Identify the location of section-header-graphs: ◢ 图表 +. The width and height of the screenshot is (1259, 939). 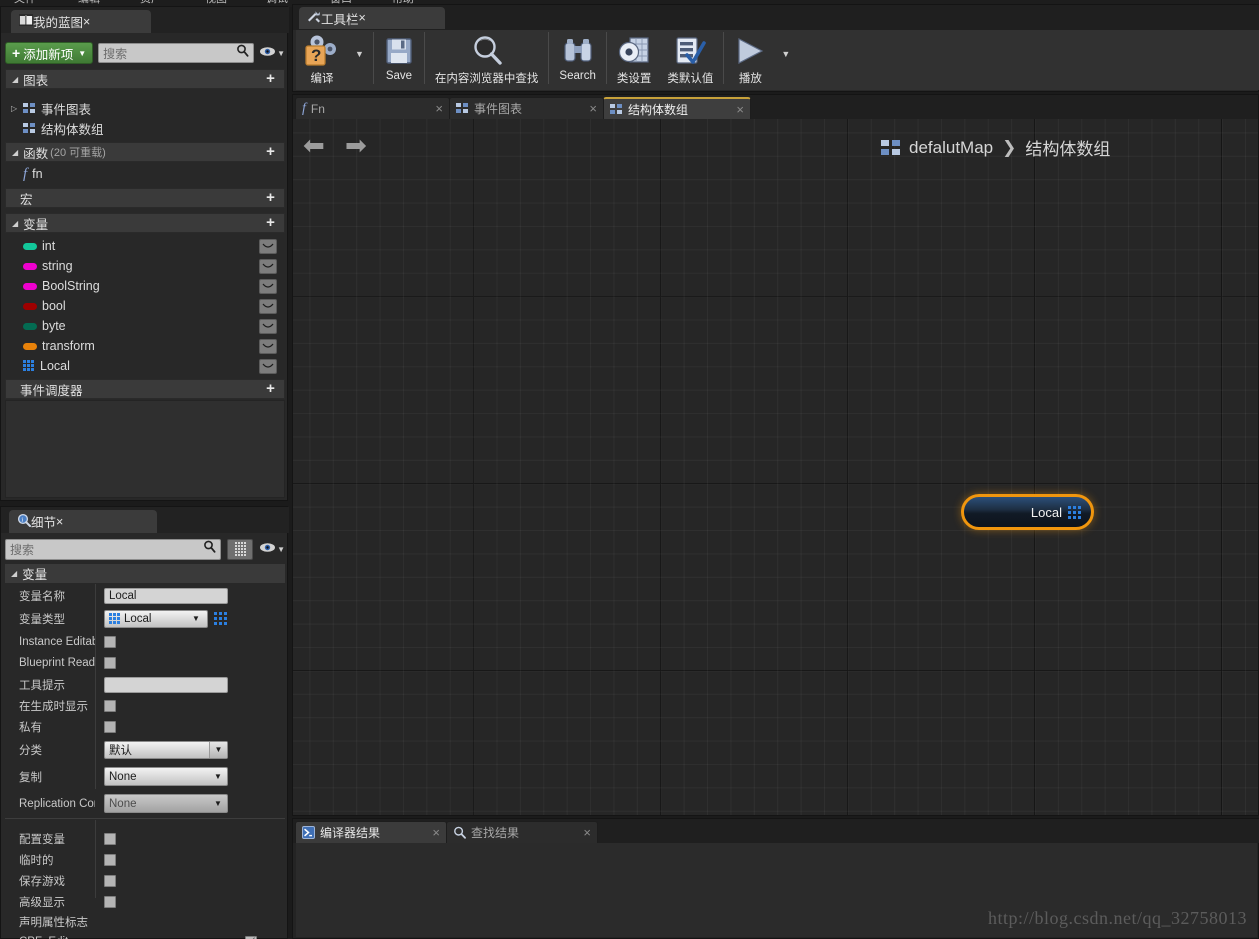
(145, 79).